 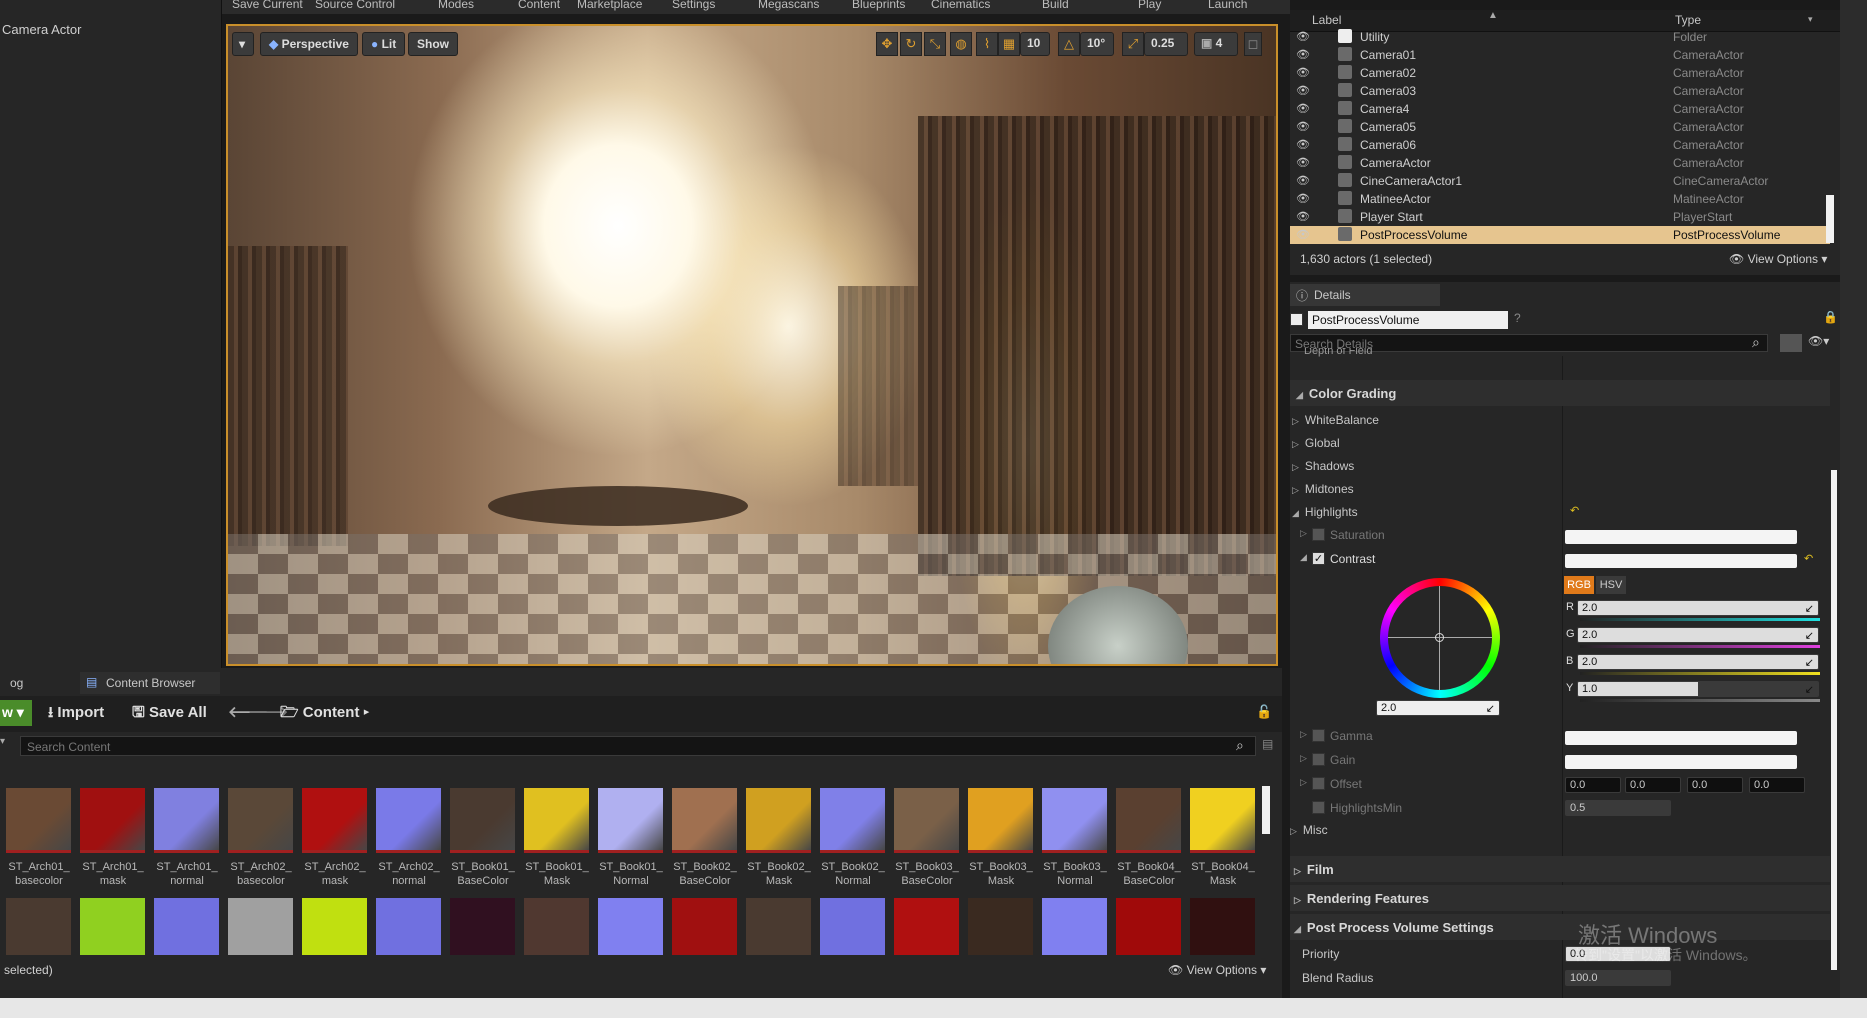 What do you see at coordinates (1810, 19) in the screenshot?
I see `type-dropdown-icon: ▾` at bounding box center [1810, 19].